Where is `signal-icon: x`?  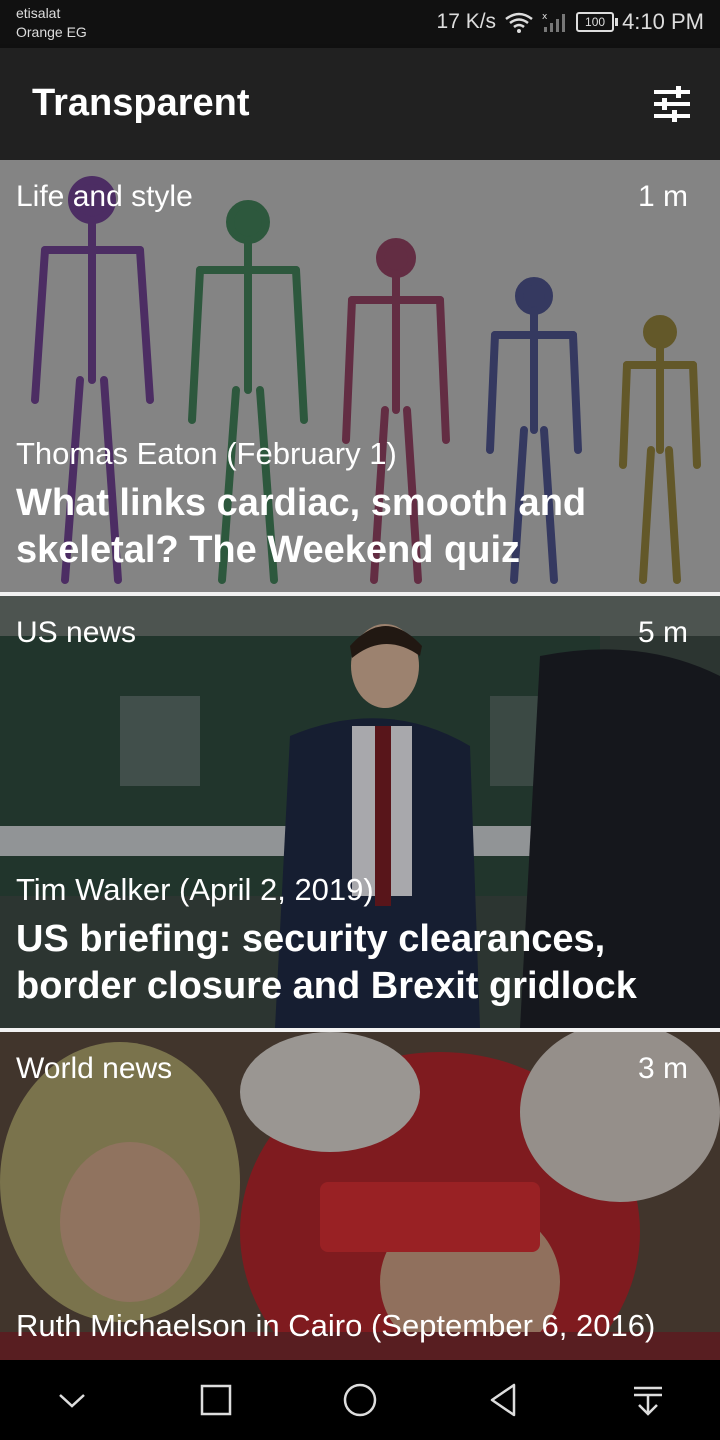 signal-icon: x is located at coordinates (554, 22).